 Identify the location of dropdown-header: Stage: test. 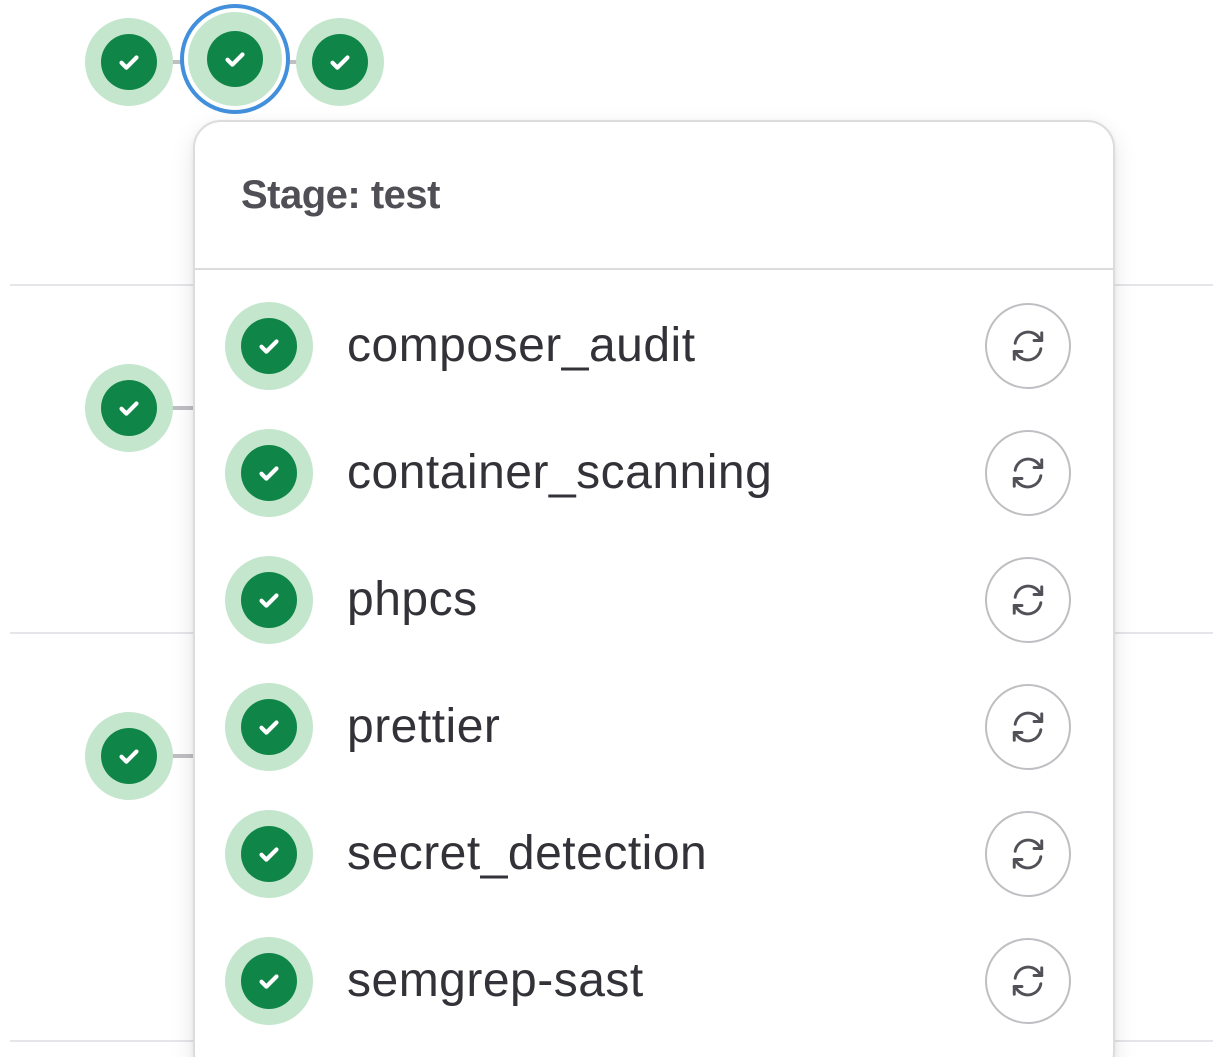
(654, 196).